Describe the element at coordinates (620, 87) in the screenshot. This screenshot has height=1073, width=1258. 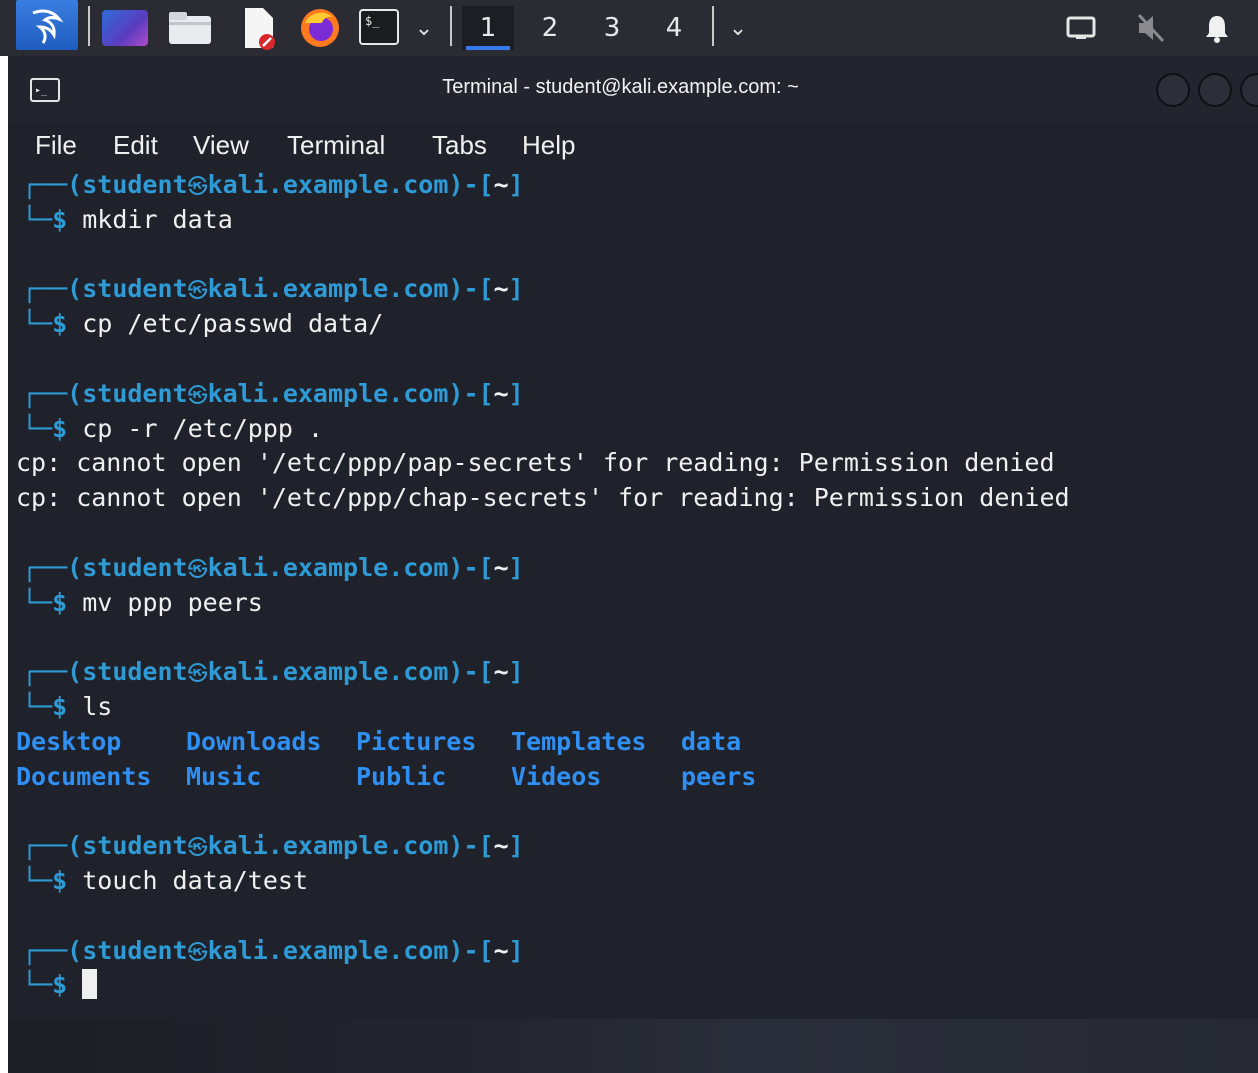
I see `window-title: Terminal - student@kali.example.com: ~` at that location.